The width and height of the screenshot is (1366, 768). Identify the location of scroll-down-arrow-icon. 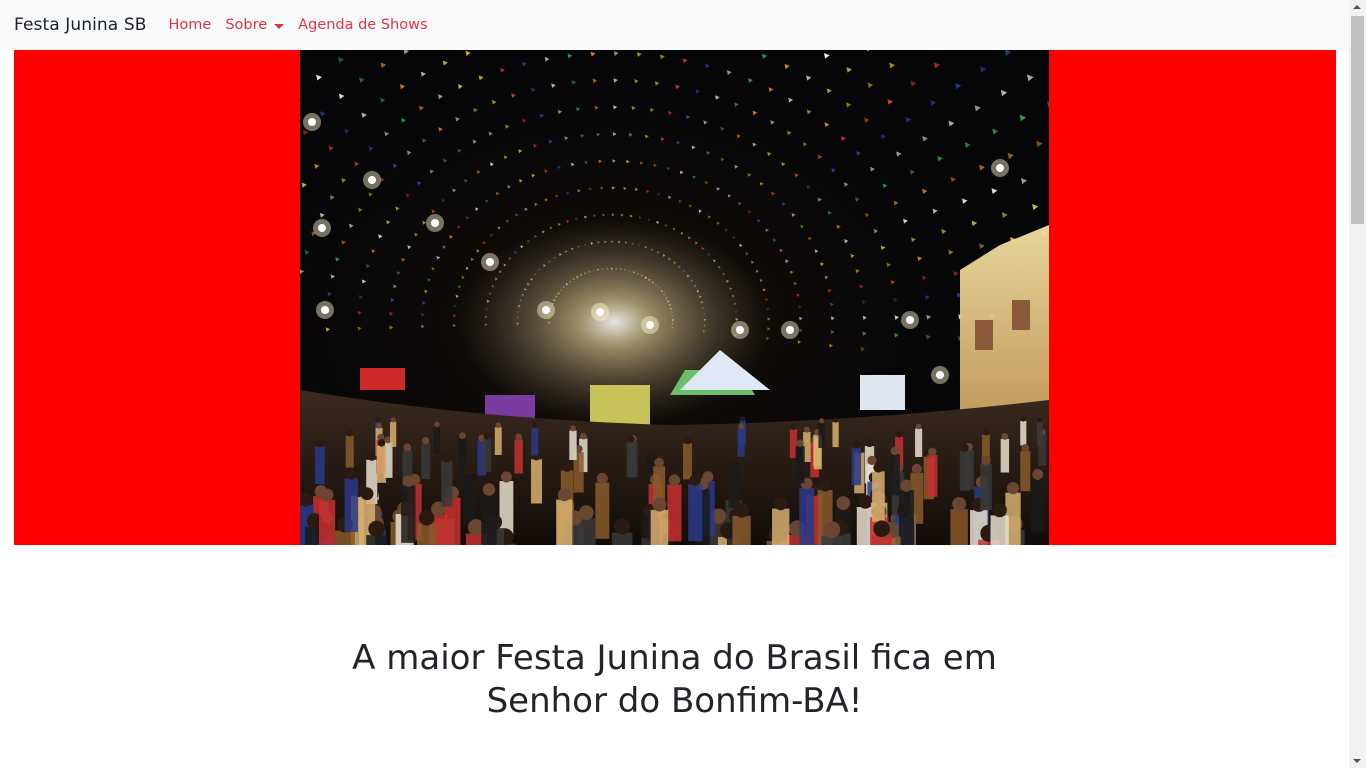
(1357, 761).